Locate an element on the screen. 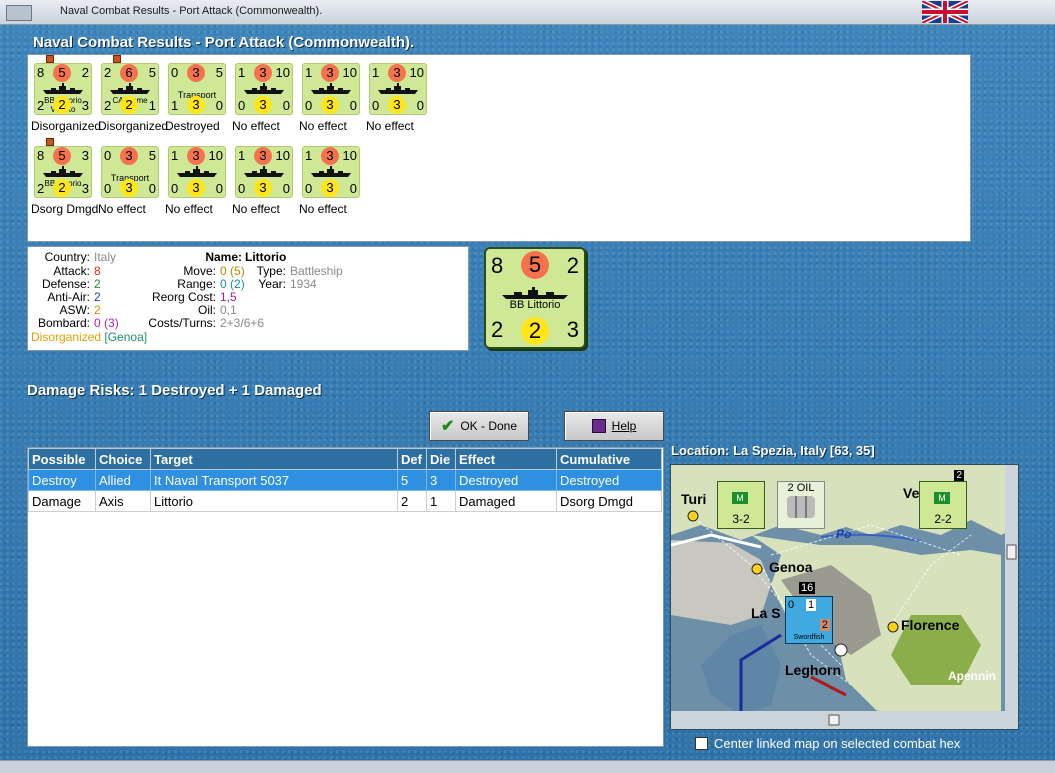 This screenshot has height=773, width=1055. militia-icon: M is located at coordinates (740, 498).